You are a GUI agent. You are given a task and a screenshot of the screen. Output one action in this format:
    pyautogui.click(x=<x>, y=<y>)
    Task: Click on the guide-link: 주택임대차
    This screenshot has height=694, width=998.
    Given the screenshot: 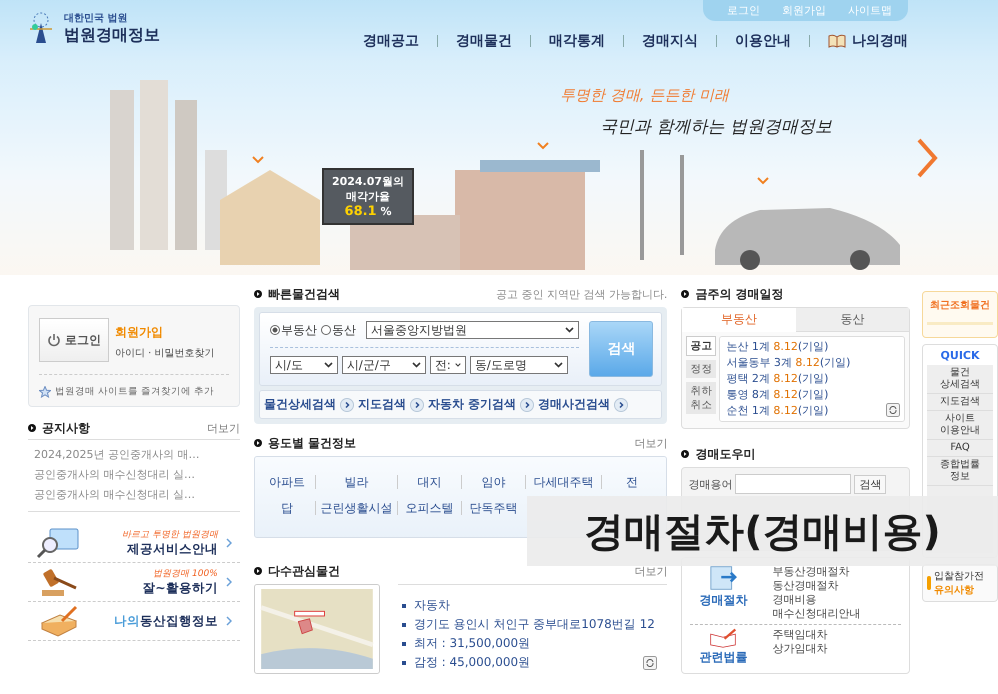 What is the action you would take?
    pyautogui.click(x=800, y=635)
    